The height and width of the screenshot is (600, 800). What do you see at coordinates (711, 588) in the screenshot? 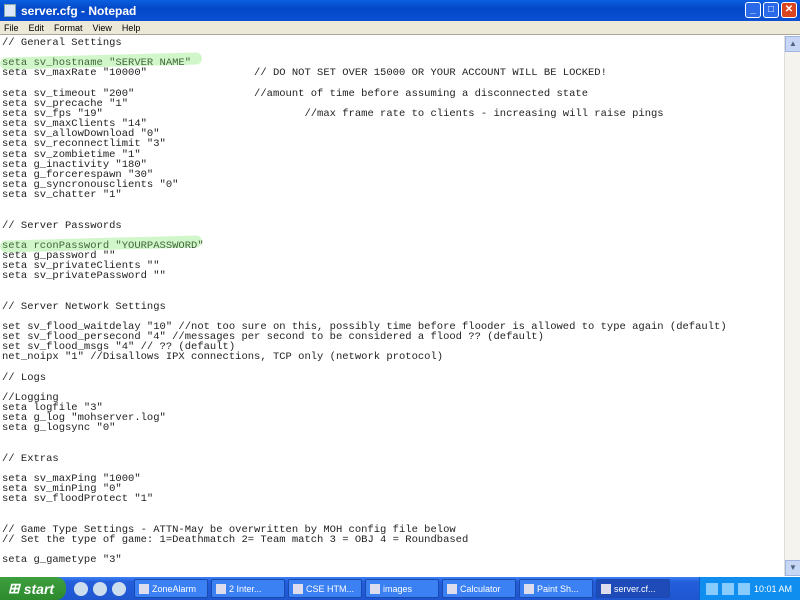
I see `tray-expand-icon` at bounding box center [711, 588].